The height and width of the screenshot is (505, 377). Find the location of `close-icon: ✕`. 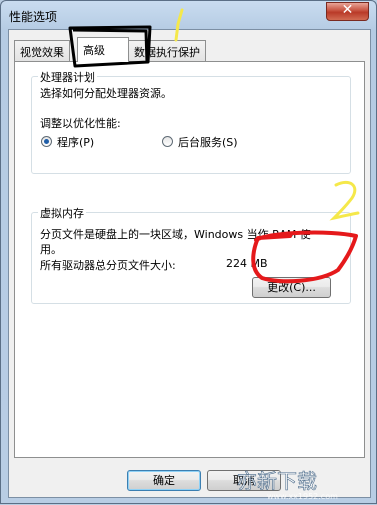

close-icon: ✕ is located at coordinates (347, 10).